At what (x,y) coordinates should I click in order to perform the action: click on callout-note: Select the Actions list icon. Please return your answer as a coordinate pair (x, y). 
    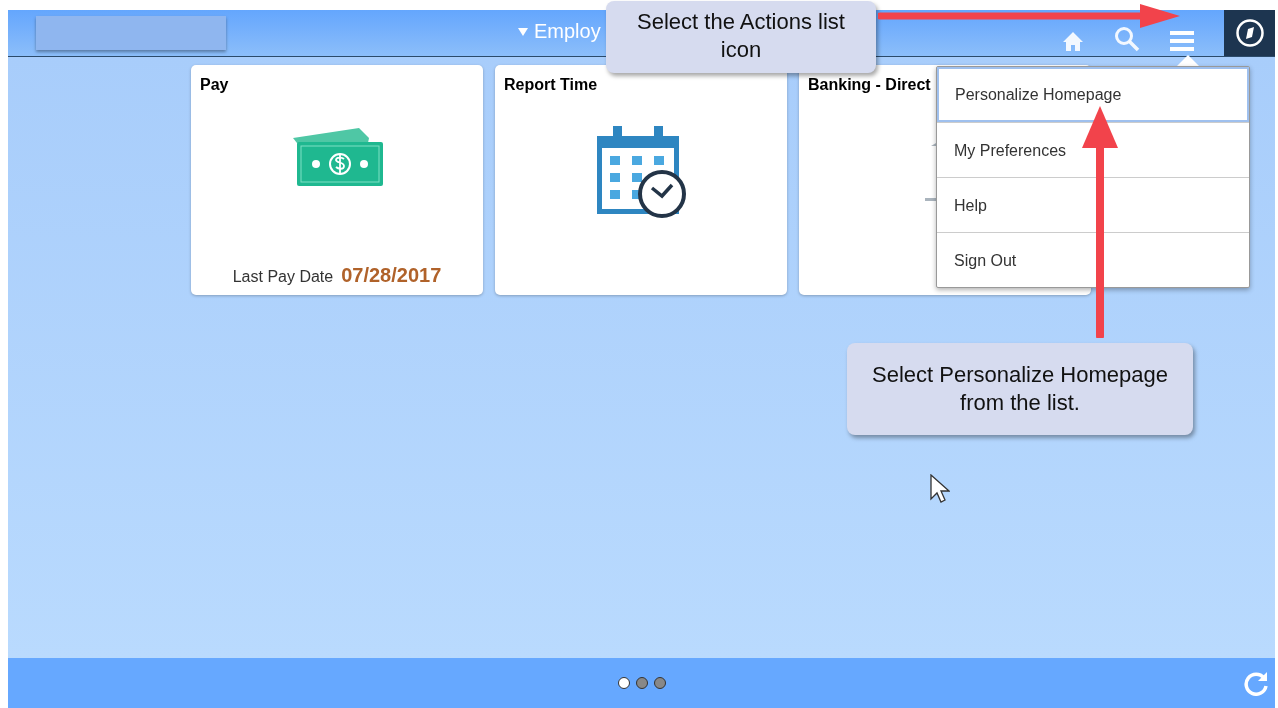
    Looking at the image, I should click on (741, 37).